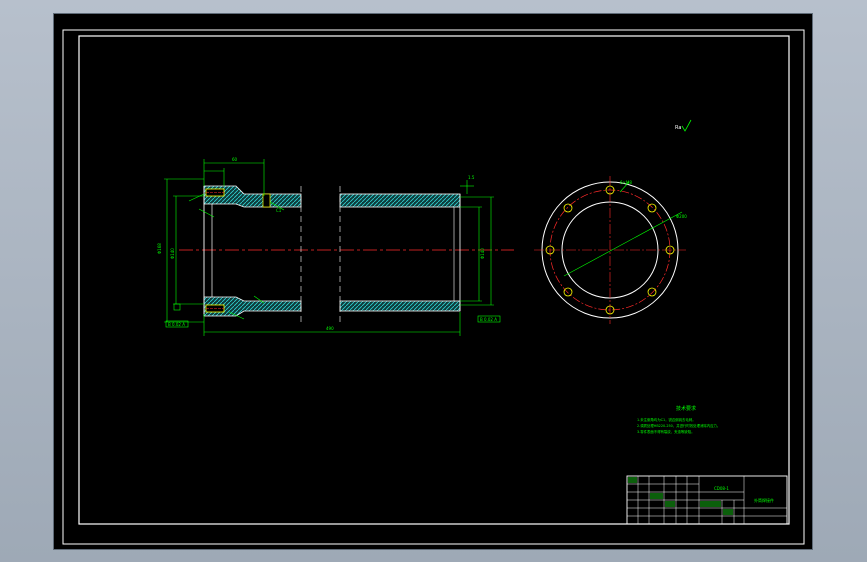  What do you see at coordinates (279, 210) in the screenshot?
I see `dim-chamfer: C1` at bounding box center [279, 210].